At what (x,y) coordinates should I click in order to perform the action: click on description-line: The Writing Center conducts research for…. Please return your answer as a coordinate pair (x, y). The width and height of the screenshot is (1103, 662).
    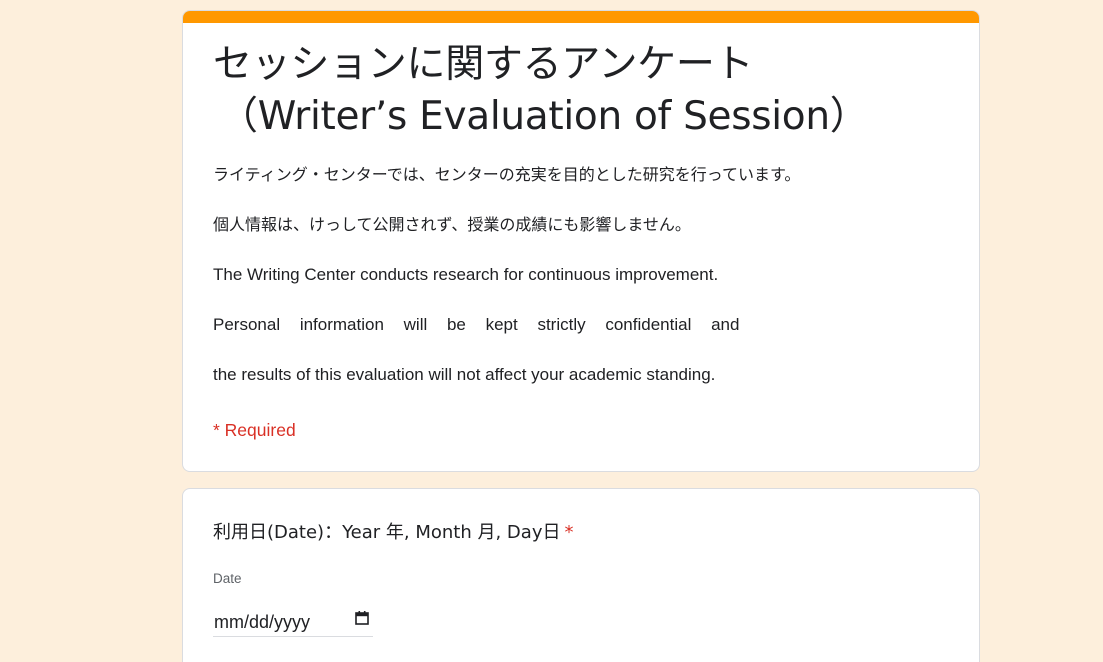
    Looking at the image, I should click on (466, 274).